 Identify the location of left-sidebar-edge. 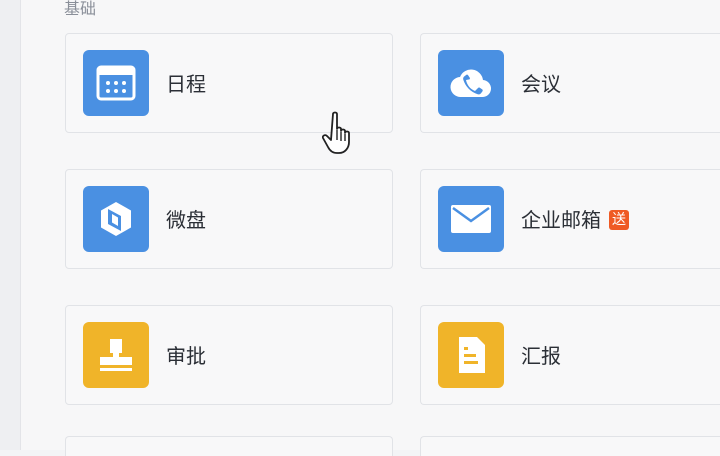
(10, 225).